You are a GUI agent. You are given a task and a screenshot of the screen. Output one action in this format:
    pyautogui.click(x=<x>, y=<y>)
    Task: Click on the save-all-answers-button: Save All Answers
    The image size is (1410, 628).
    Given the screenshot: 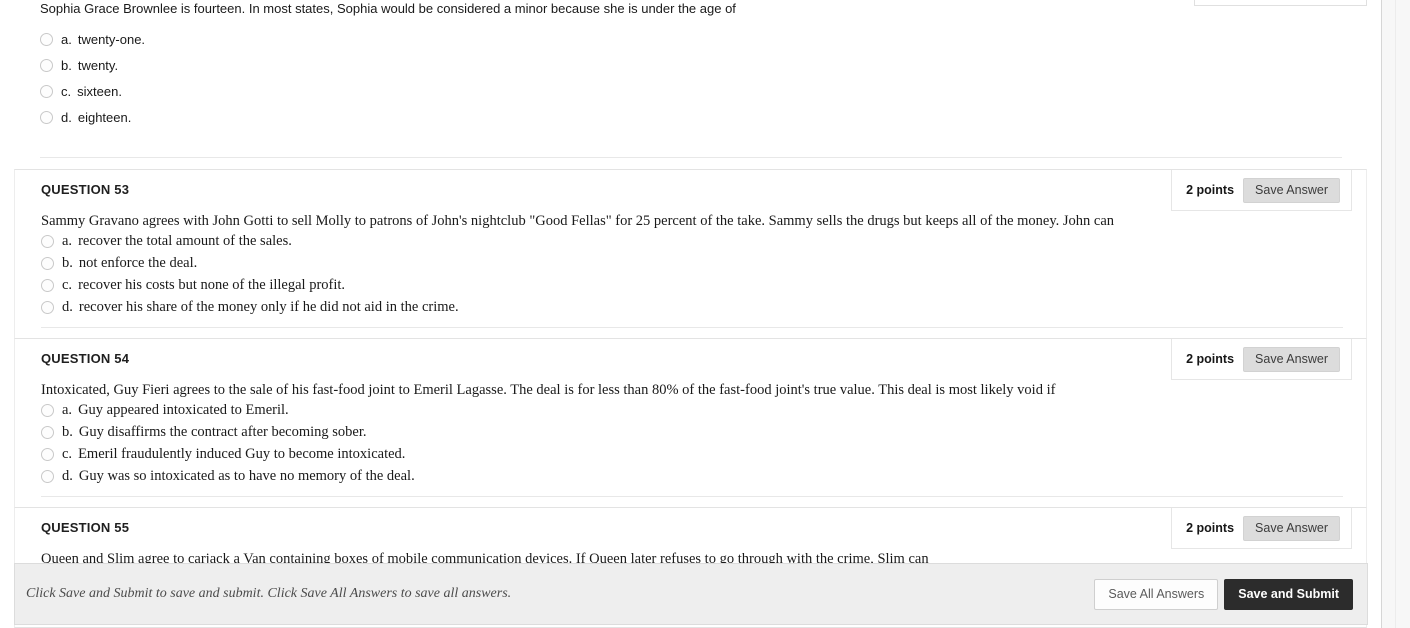 What is the action you would take?
    pyautogui.click(x=1156, y=594)
    